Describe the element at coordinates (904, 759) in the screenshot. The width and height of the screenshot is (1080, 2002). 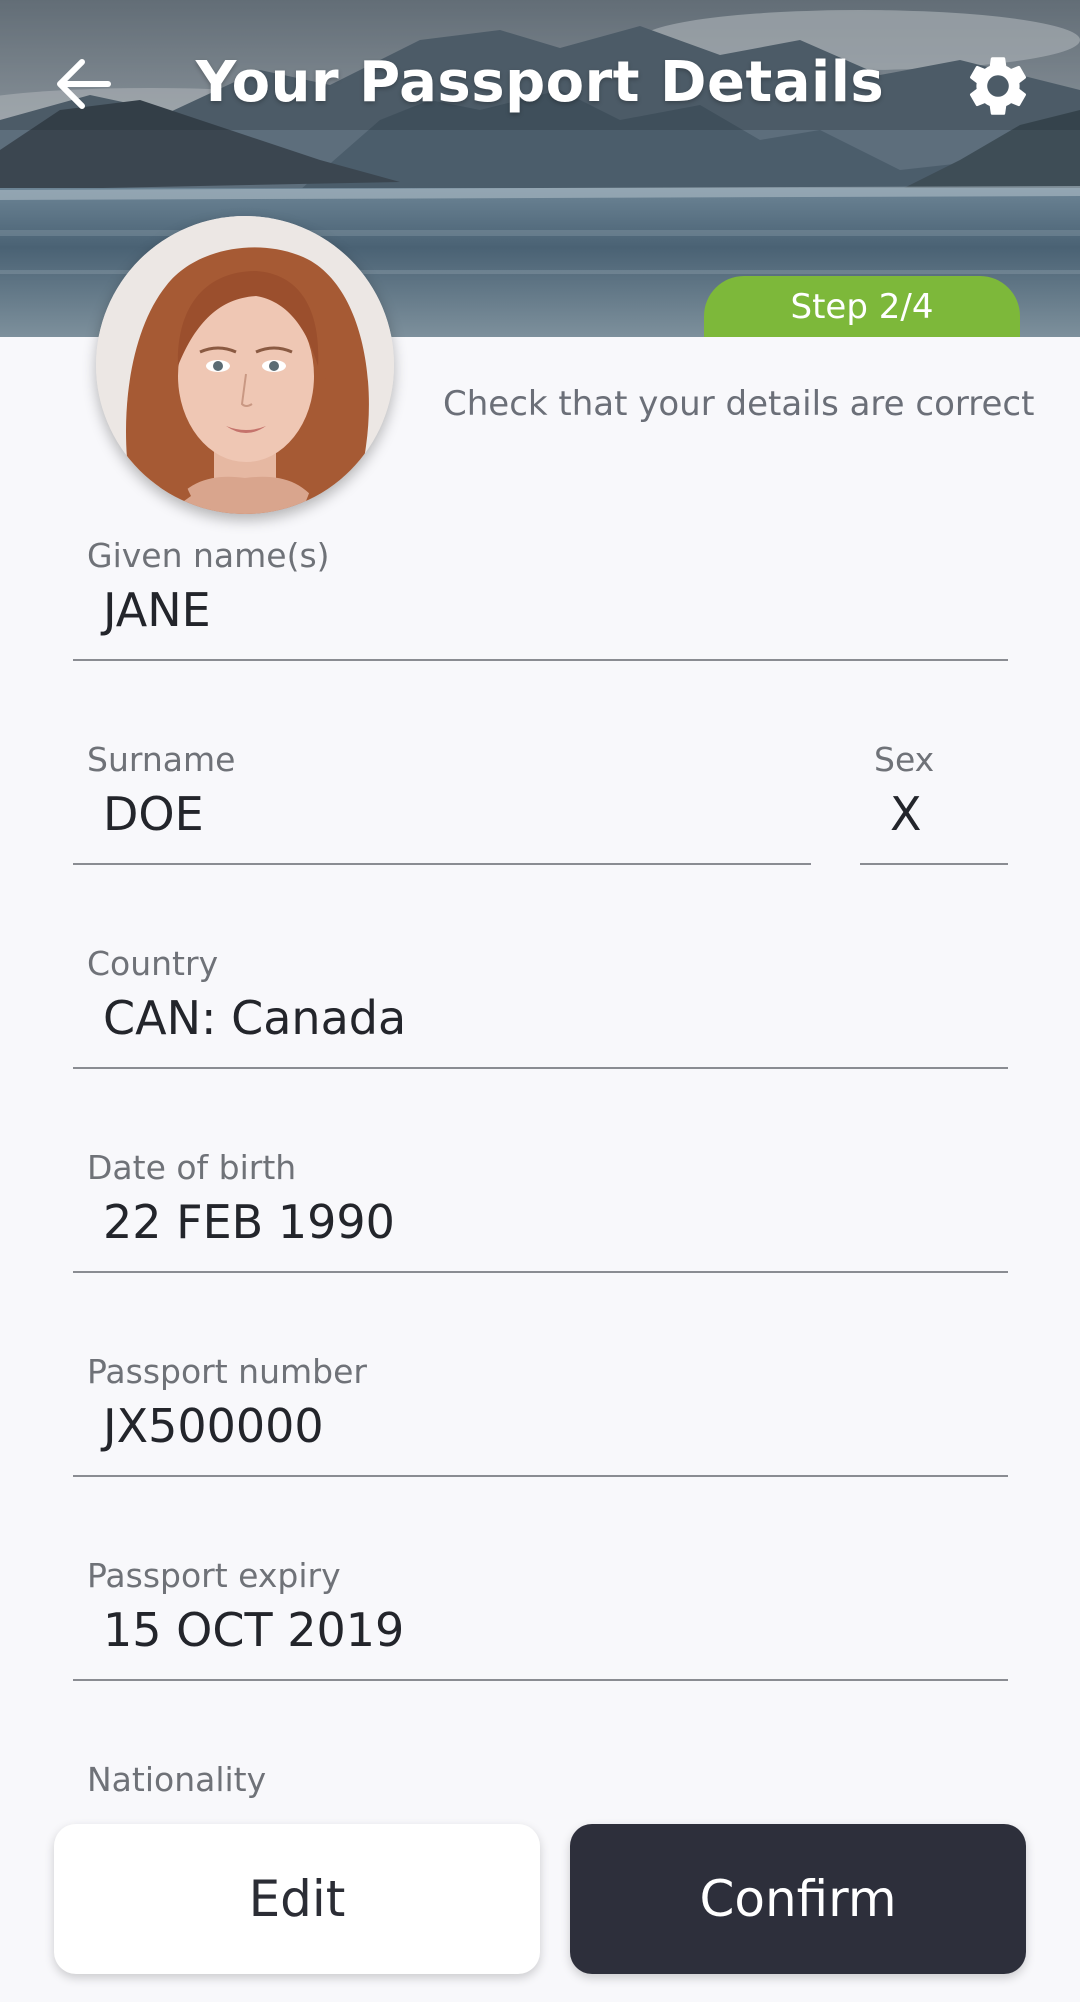
I see `sex-label: Sex` at that location.